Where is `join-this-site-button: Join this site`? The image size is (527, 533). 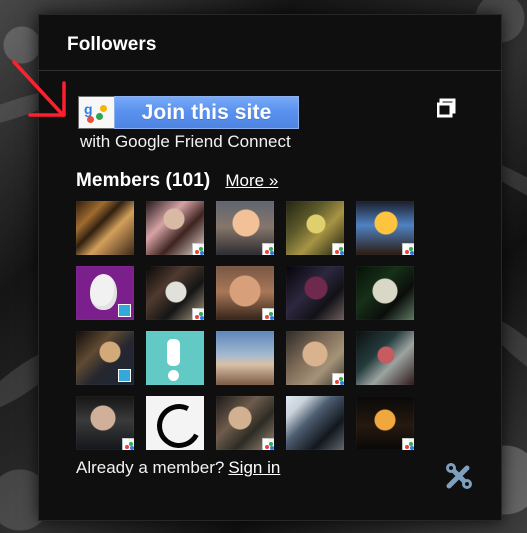
join-this-site-button: Join this site is located at coordinates (206, 112).